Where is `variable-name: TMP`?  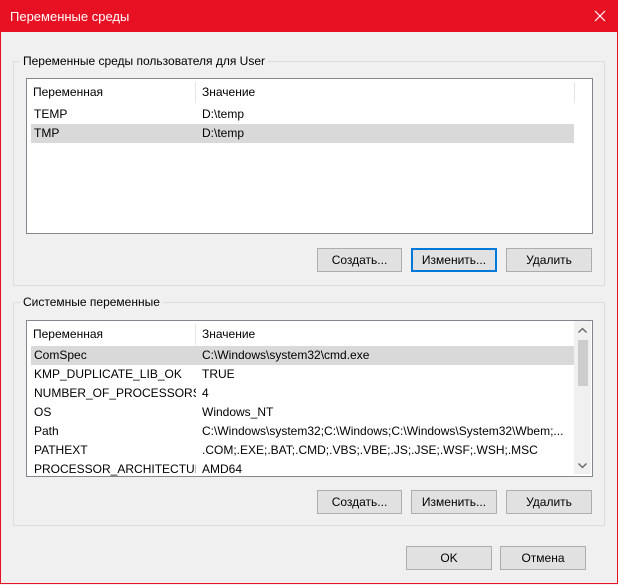
variable-name: TMP is located at coordinates (47, 133).